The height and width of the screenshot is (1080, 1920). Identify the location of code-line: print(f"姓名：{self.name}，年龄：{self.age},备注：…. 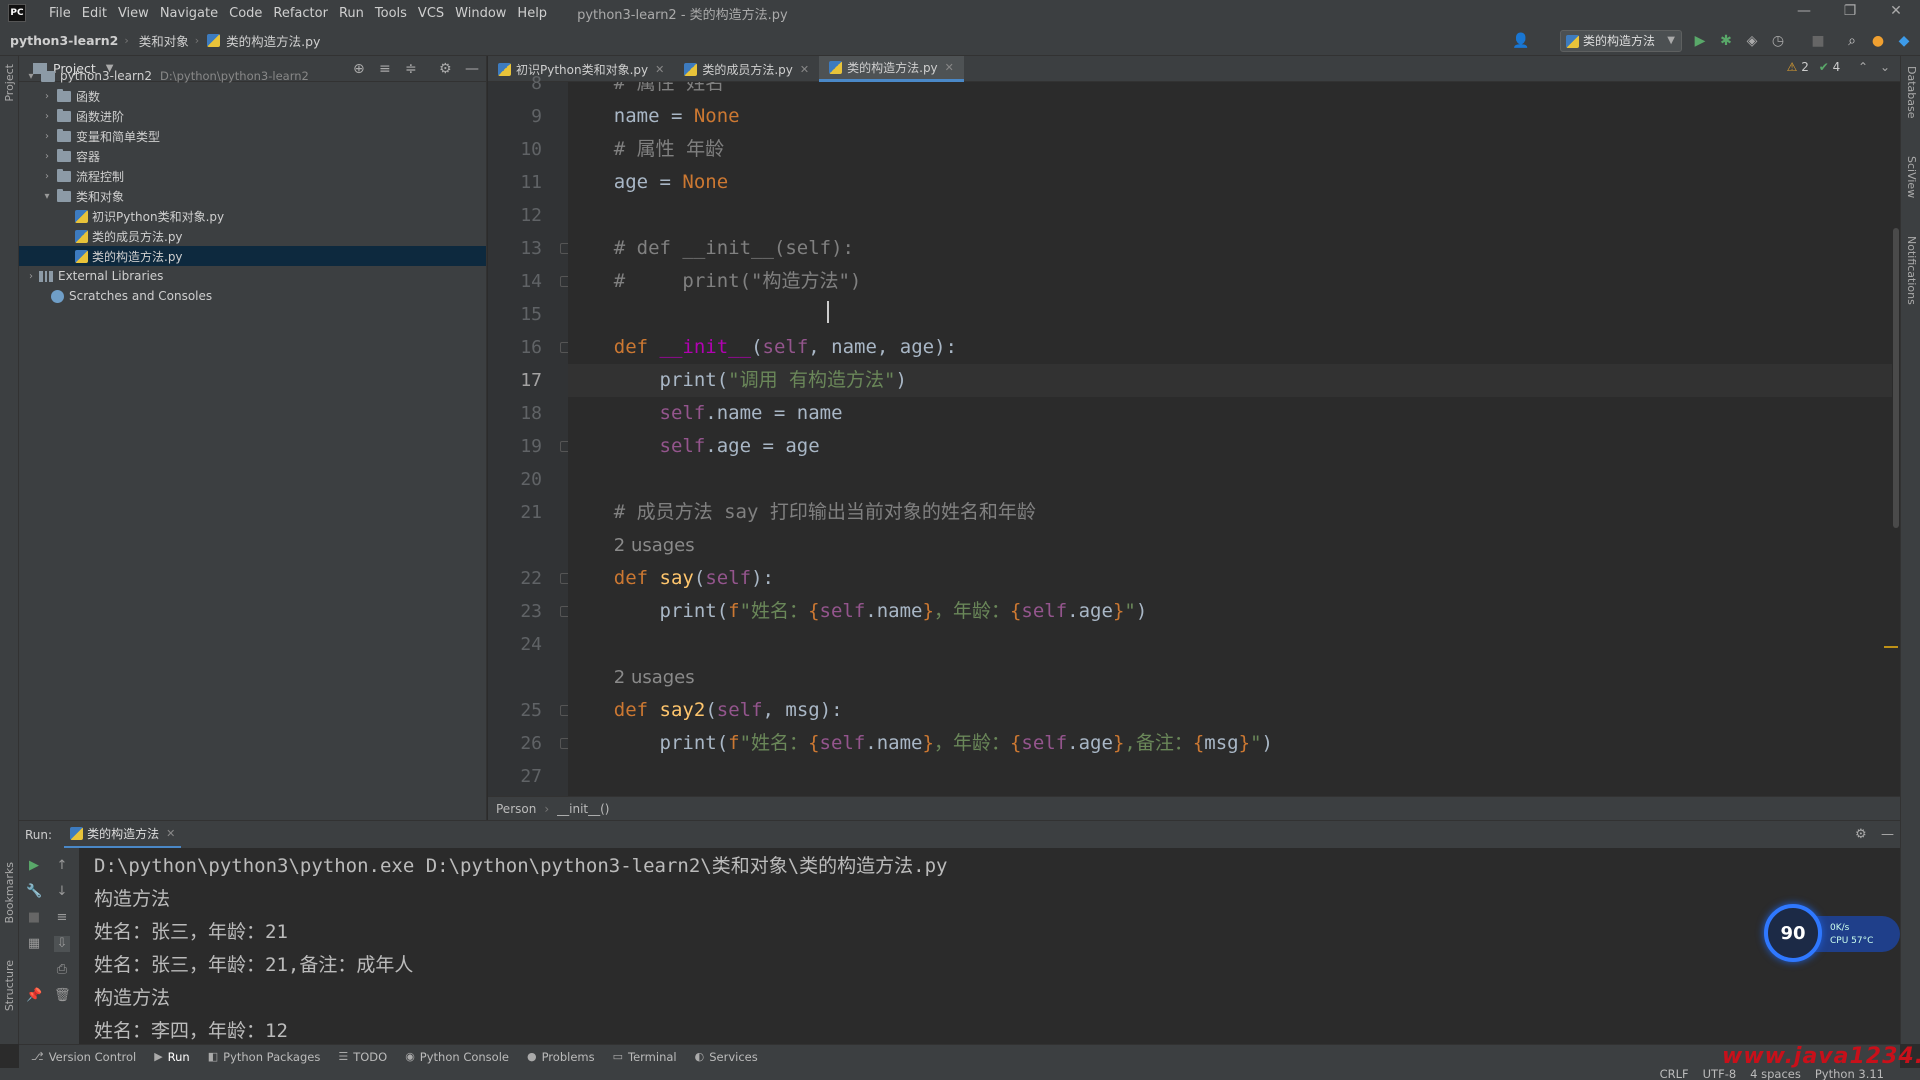
(1230, 743).